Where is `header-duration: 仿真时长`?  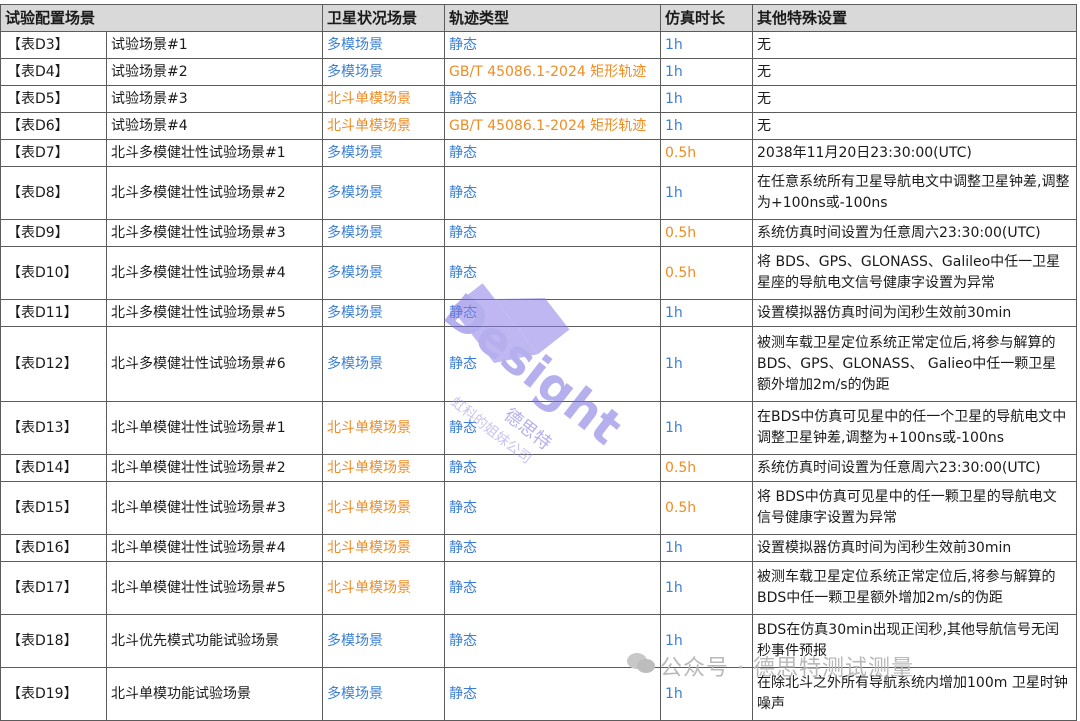
header-duration: 仿真时长 is located at coordinates (707, 18).